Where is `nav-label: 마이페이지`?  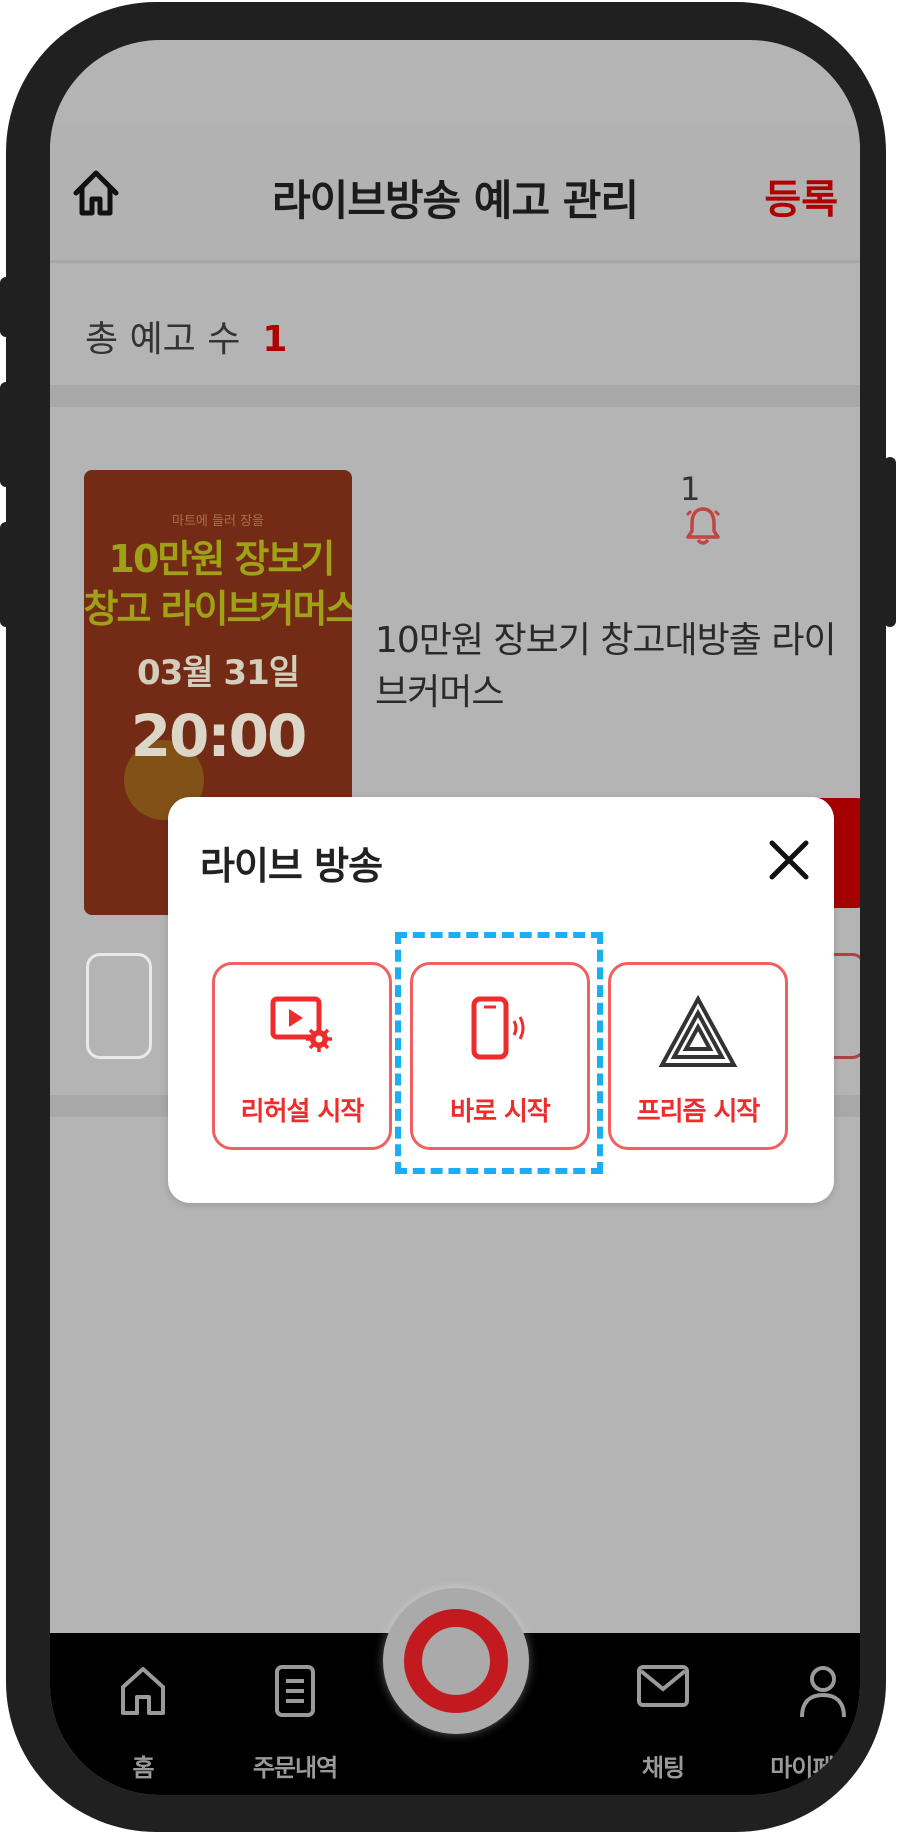 nav-label: 마이페이지 is located at coordinates (815, 1768).